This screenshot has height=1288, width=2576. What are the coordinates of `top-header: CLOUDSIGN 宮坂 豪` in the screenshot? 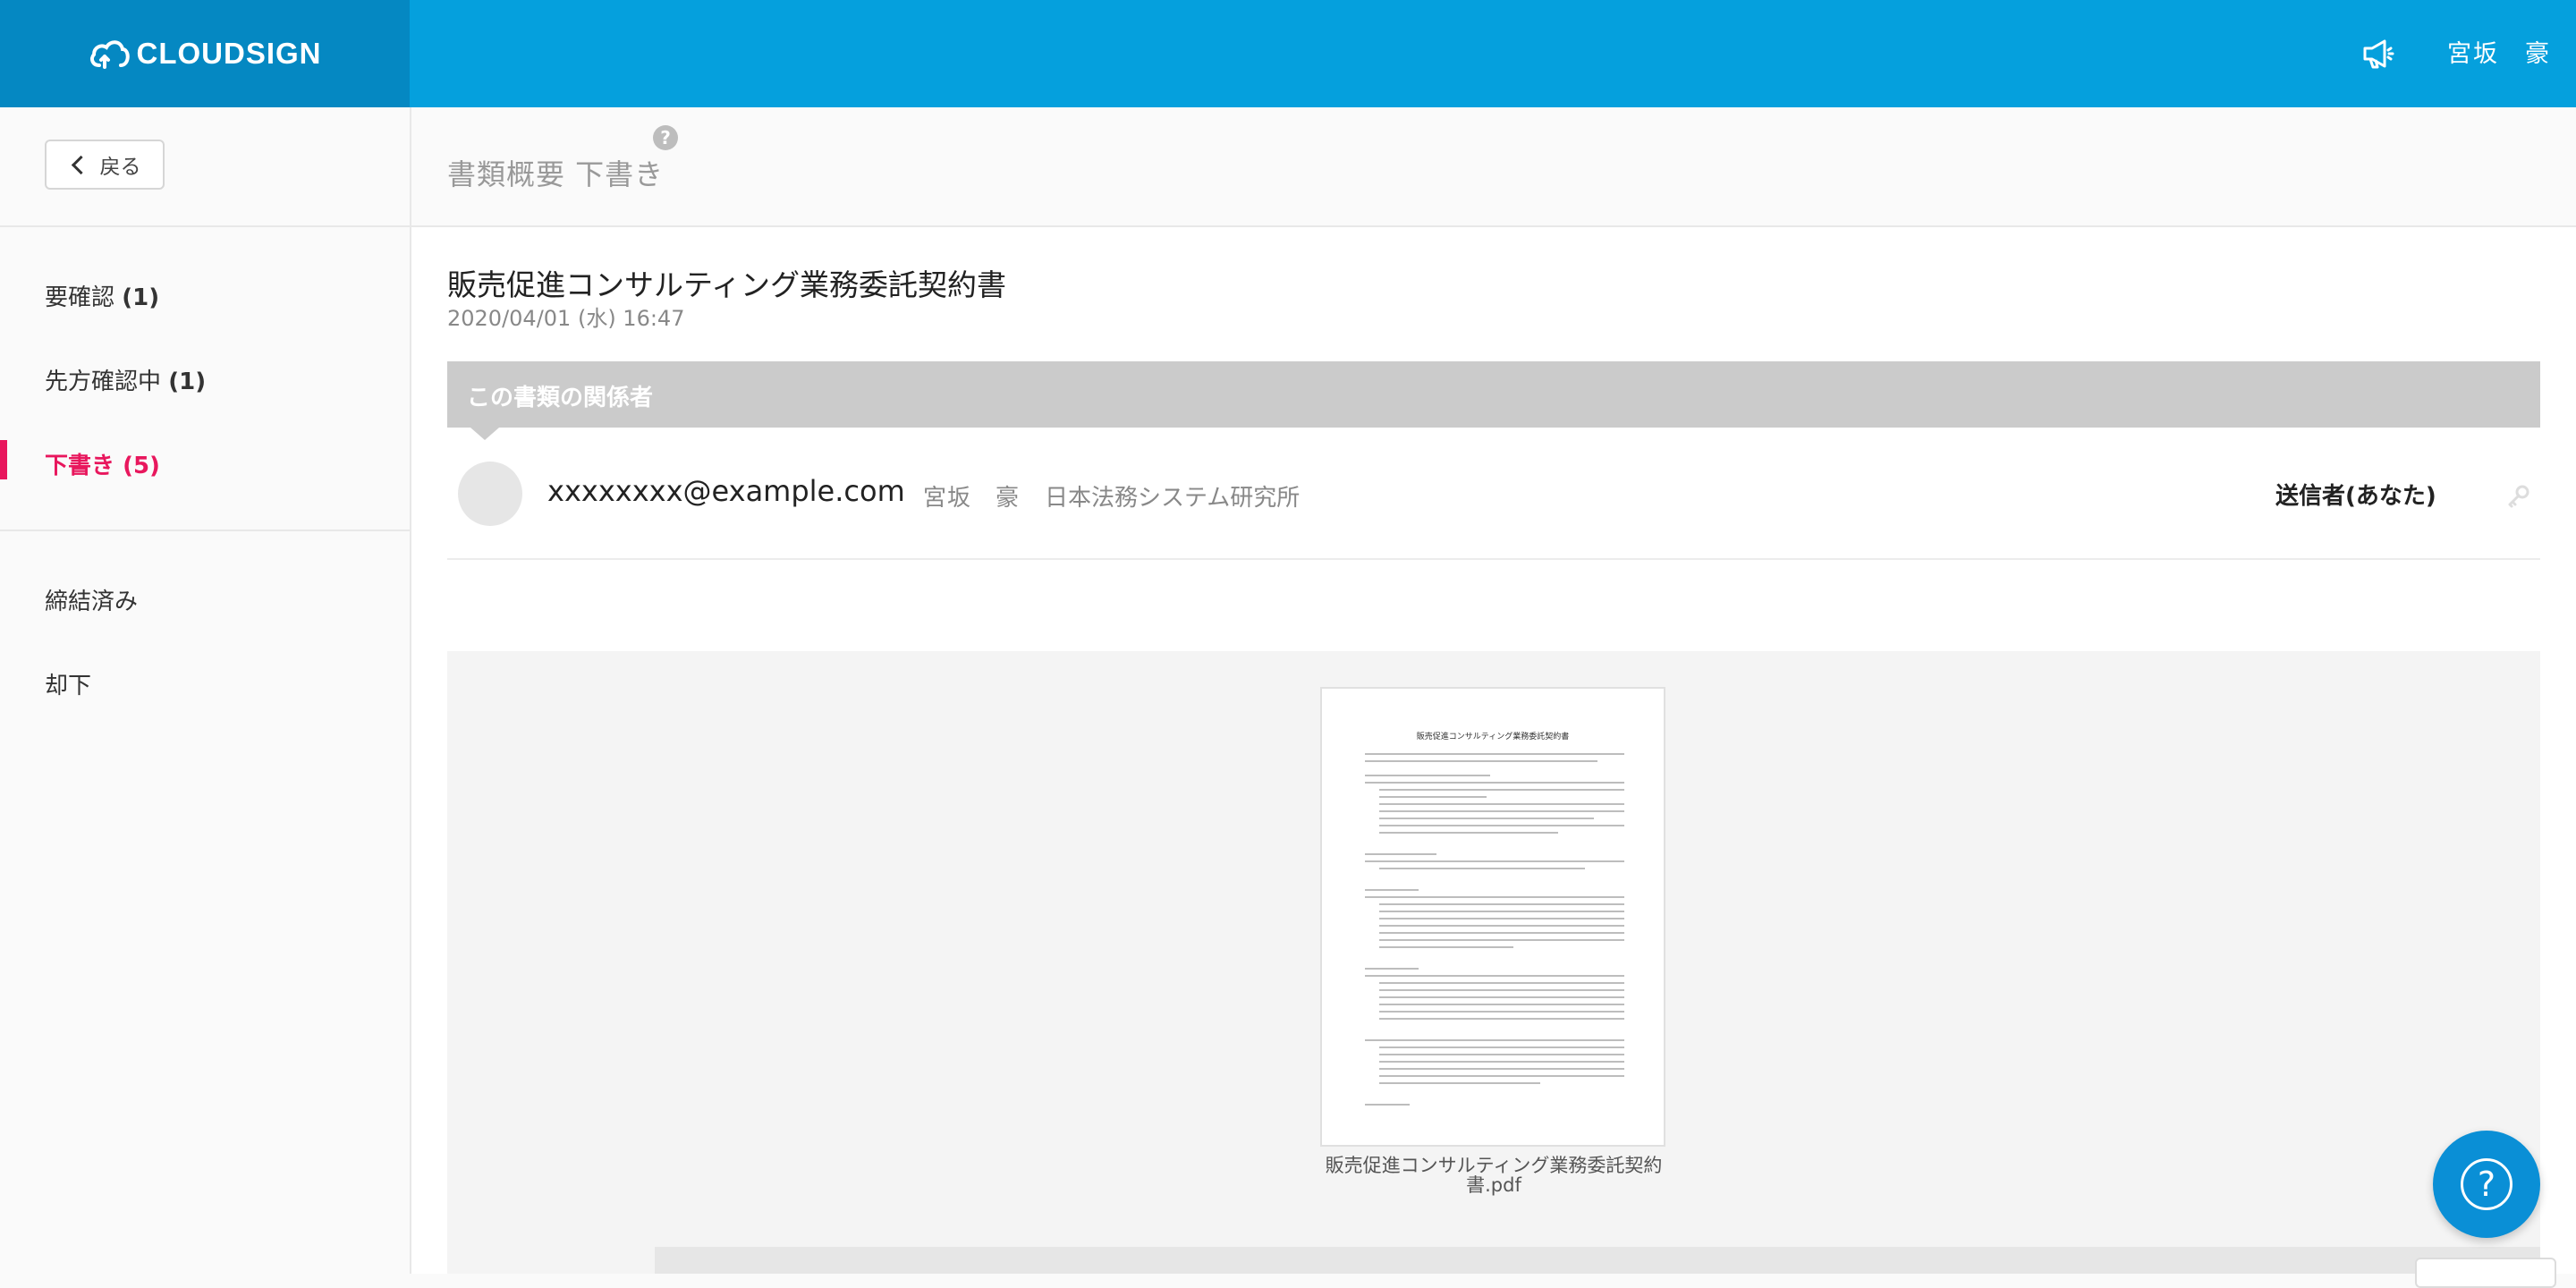 It's located at (1288, 53).